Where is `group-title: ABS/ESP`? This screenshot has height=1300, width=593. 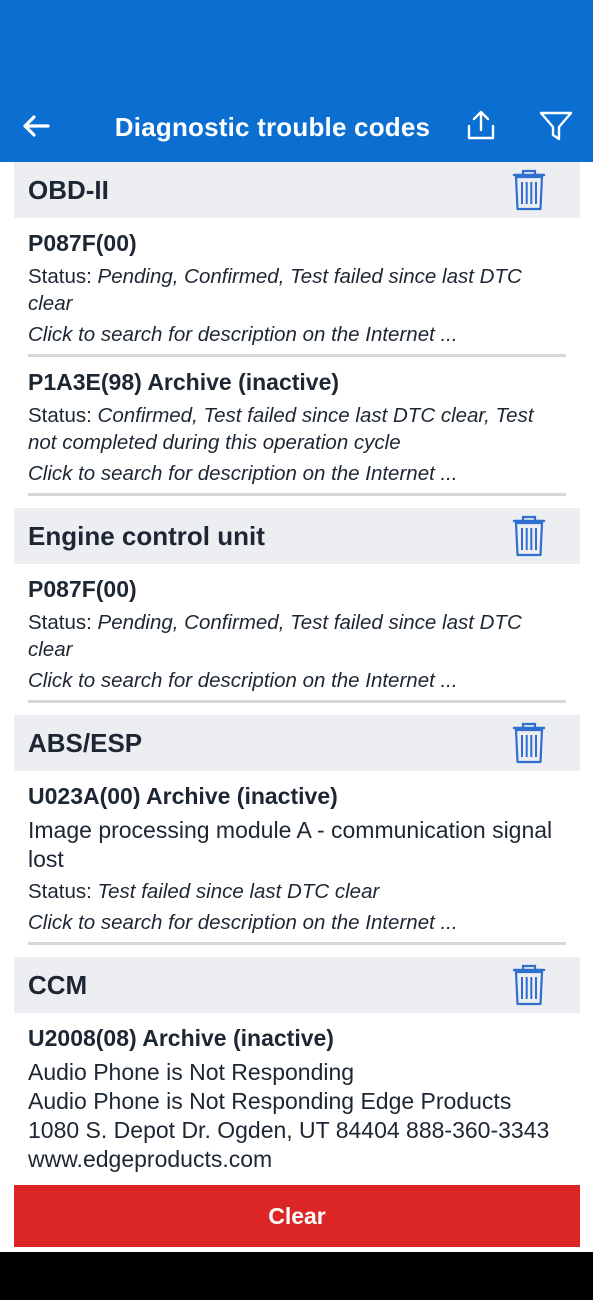 group-title: ABS/ESP is located at coordinates (85, 743).